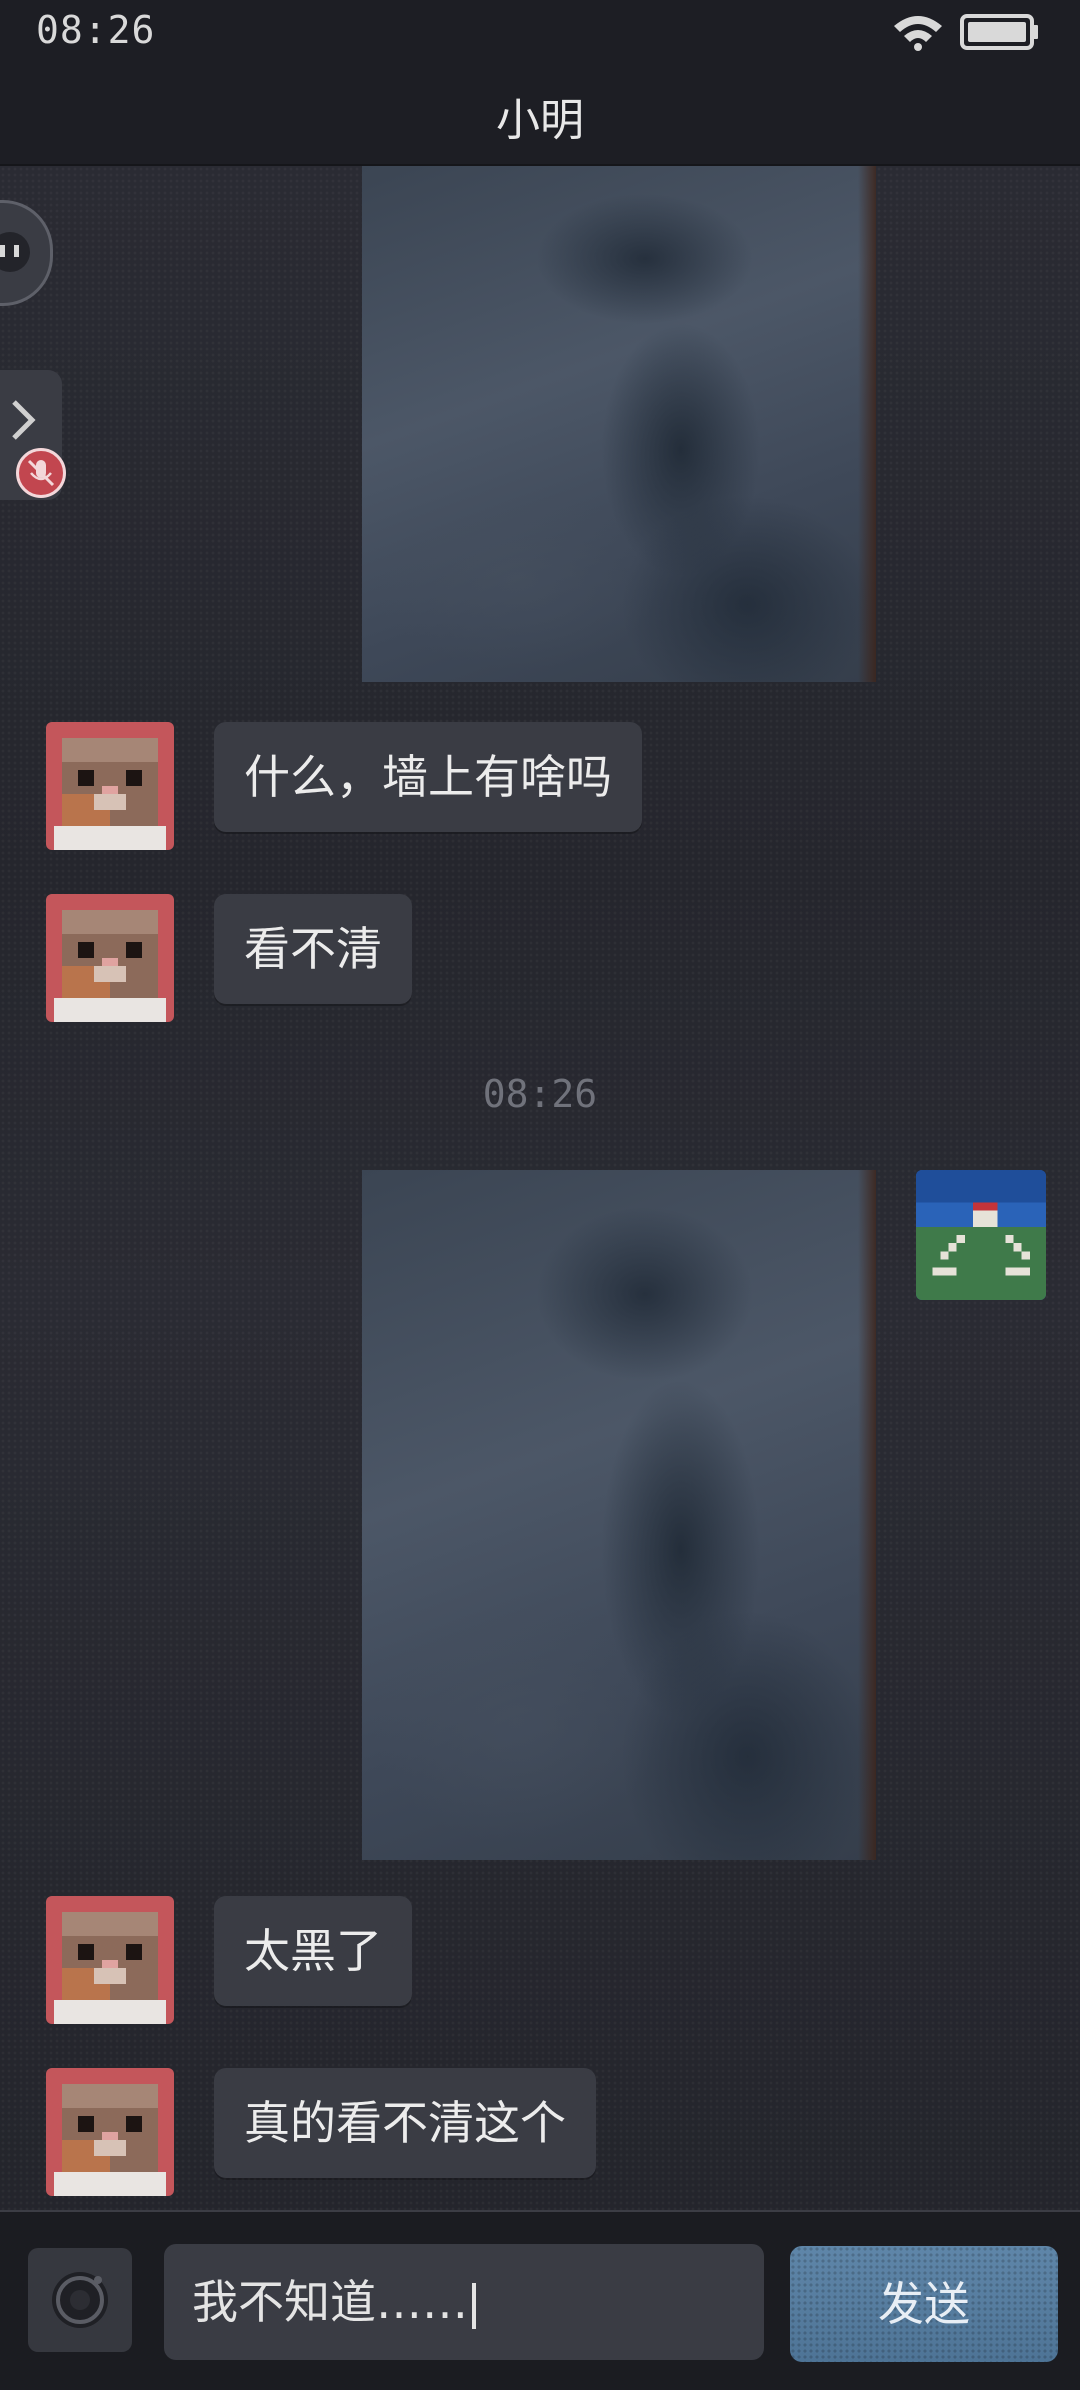 This screenshot has height=2390, width=1080. I want to click on sent-photo, so click(619, 1515).